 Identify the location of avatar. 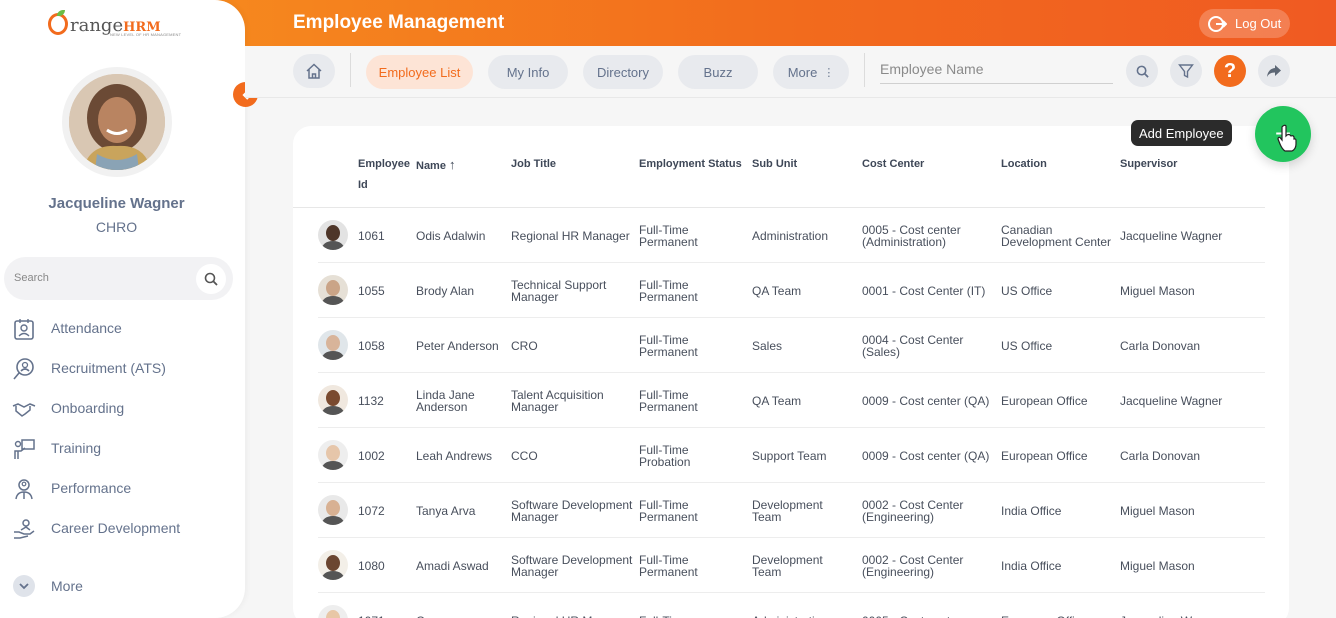
(117, 122).